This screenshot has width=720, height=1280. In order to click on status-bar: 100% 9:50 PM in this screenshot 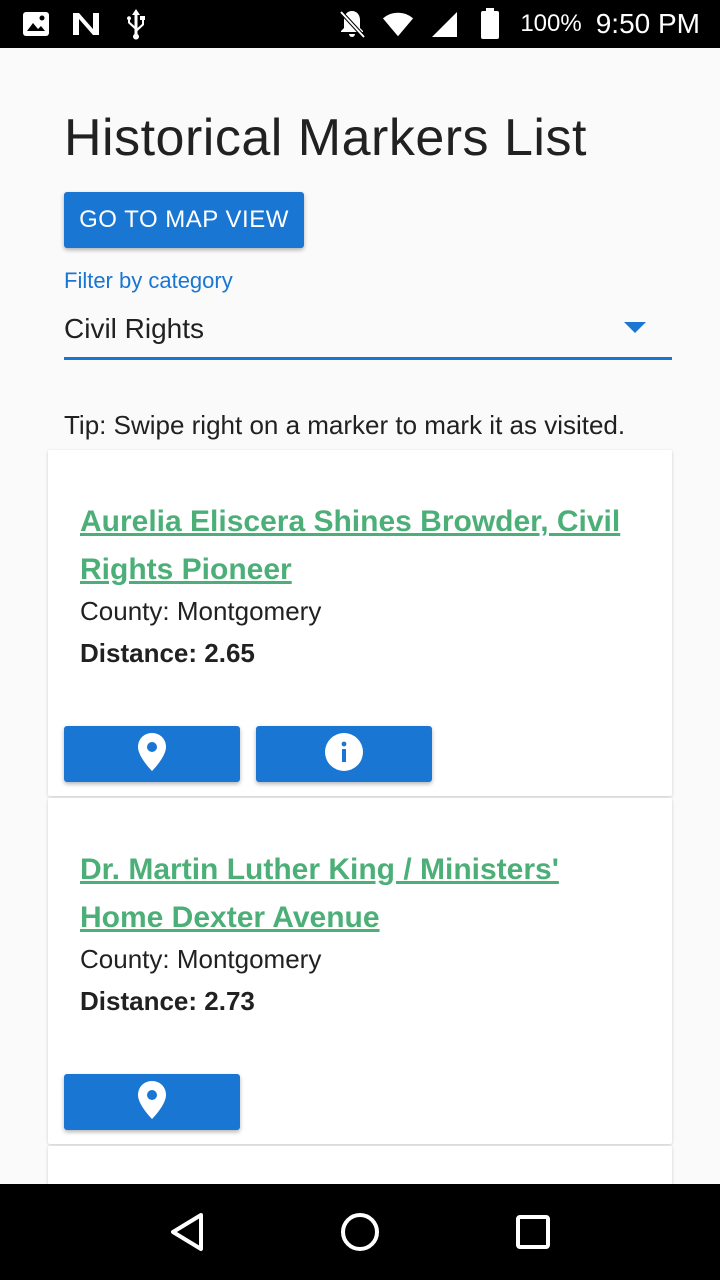, I will do `click(360, 24)`.